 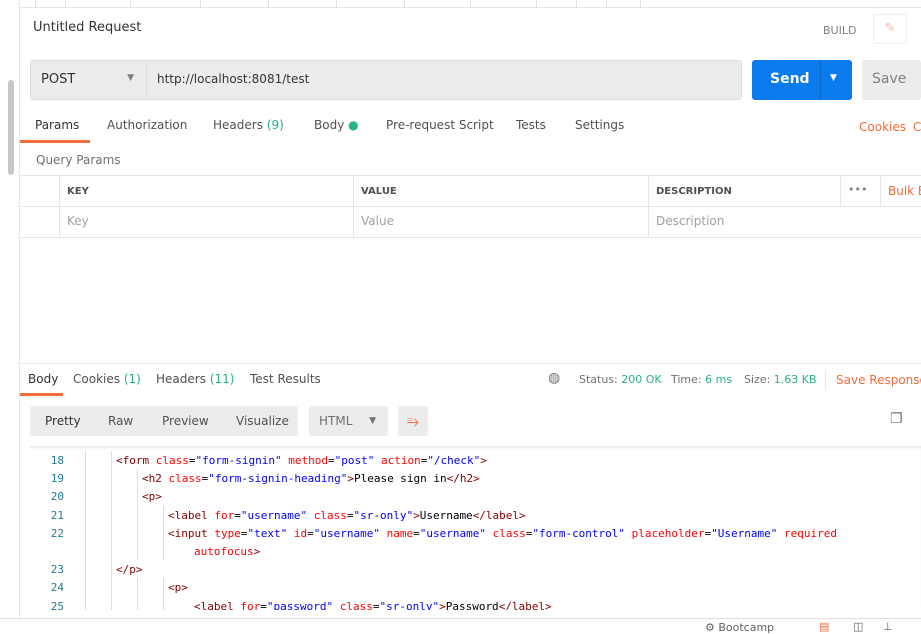 What do you see at coordinates (129, 570) in the screenshot?
I see `code-token: </p>` at bounding box center [129, 570].